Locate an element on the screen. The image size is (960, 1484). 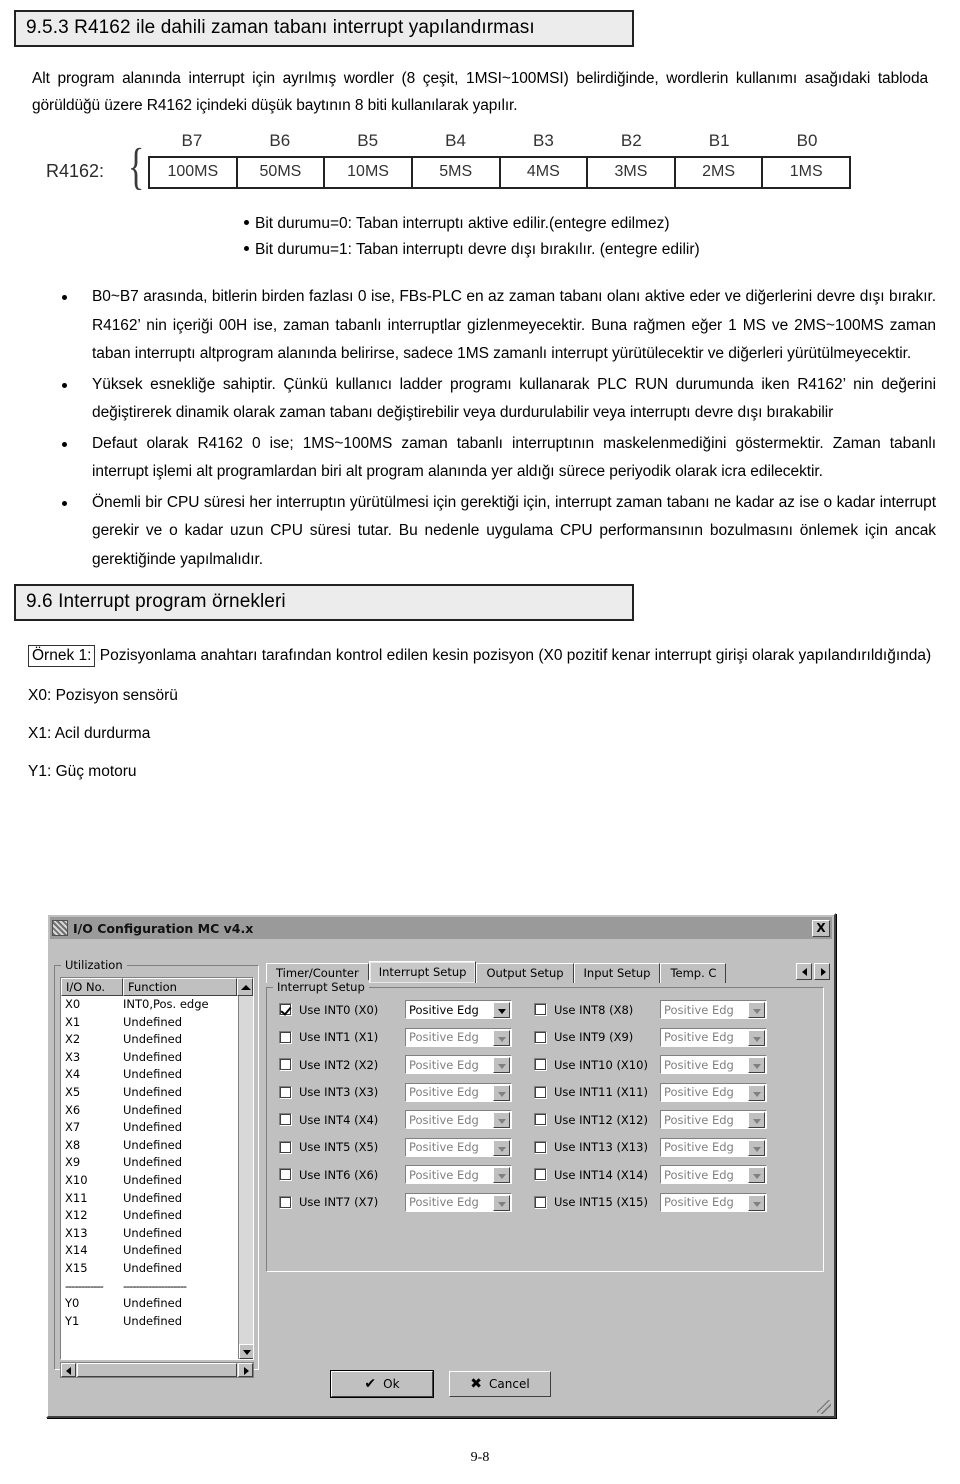
tab-scroll-left-icon is located at coordinates (804, 971).